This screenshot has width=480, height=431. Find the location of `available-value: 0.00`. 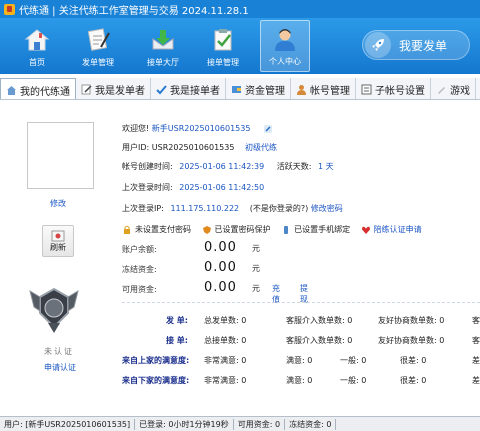

available-value: 0.00 is located at coordinates (220, 287).